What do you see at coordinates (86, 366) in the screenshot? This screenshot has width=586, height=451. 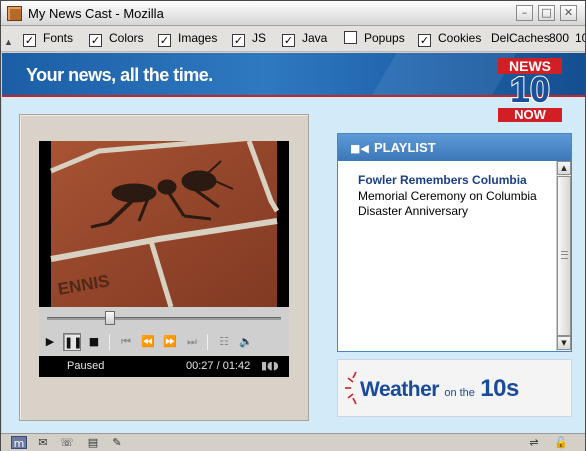 I see `playback-status: Paused` at bounding box center [86, 366].